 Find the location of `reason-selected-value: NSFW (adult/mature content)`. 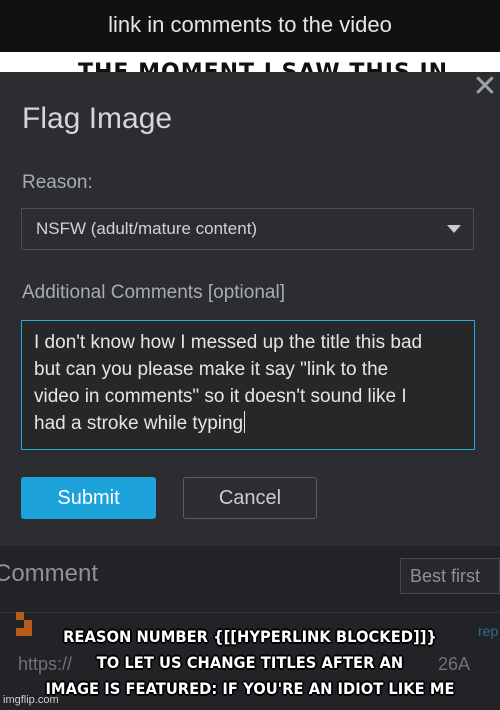

reason-selected-value: NSFW (adult/mature content) is located at coordinates (147, 228).